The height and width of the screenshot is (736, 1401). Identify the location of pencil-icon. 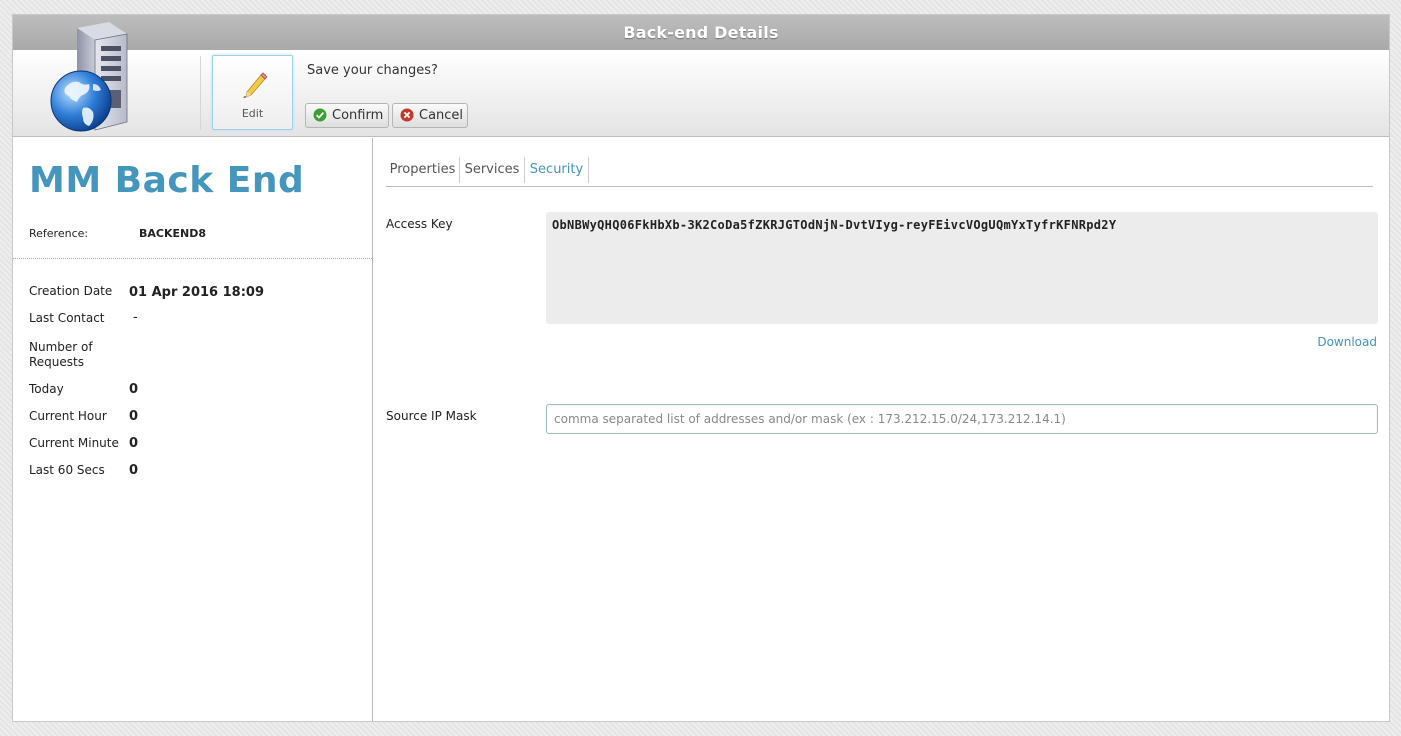
(255, 85).